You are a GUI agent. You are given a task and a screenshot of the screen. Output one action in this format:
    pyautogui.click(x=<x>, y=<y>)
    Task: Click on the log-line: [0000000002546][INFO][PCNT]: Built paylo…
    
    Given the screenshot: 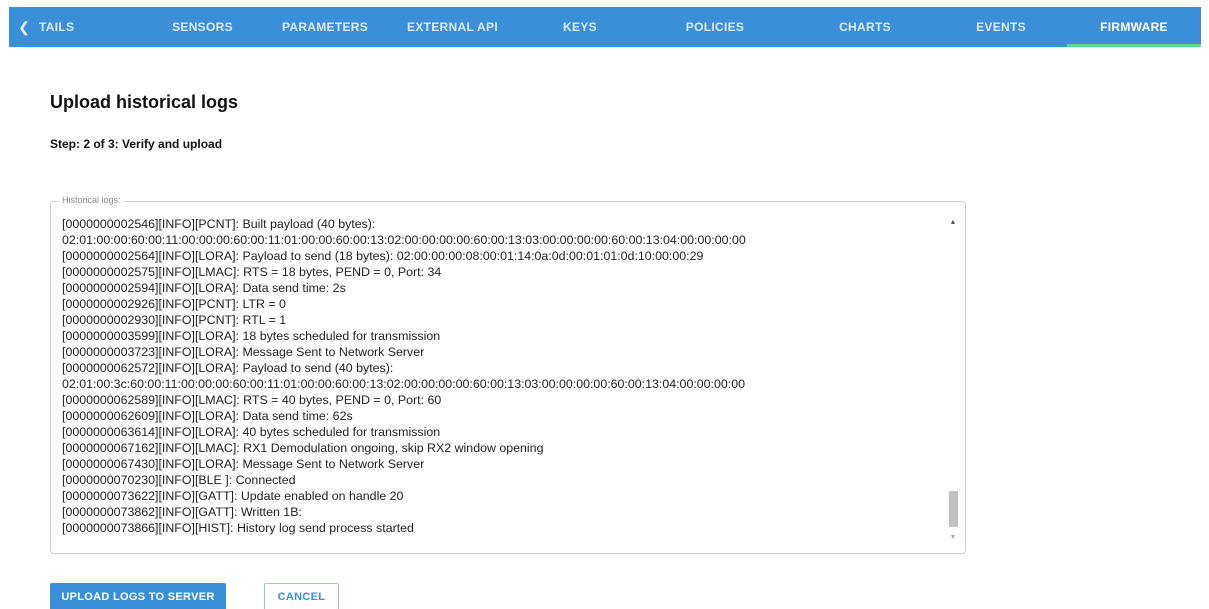 What is the action you would take?
    pyautogui.click(x=219, y=224)
    